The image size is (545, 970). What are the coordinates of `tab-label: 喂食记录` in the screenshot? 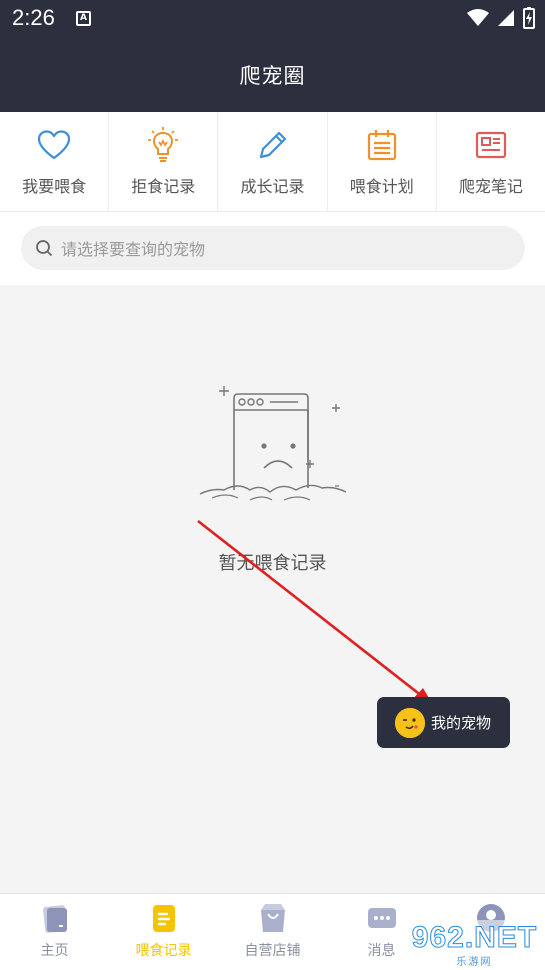 It's located at (163, 951).